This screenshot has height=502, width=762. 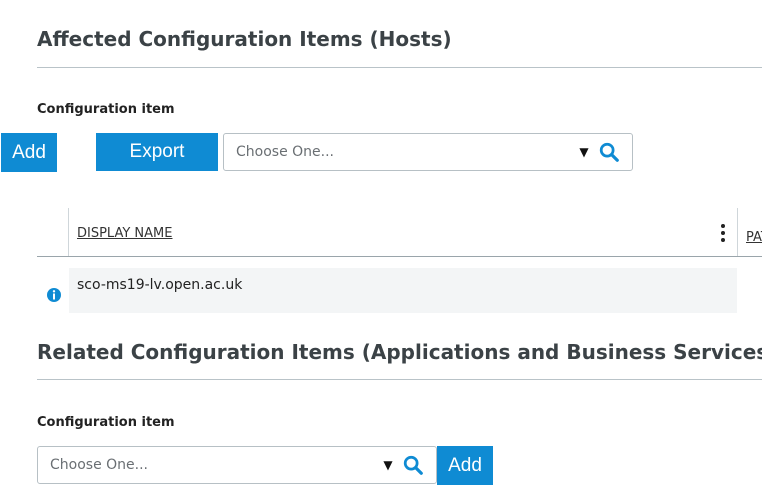 I want to click on table-row: sco-ms19-lv.open.ac.uk, so click(x=403, y=290).